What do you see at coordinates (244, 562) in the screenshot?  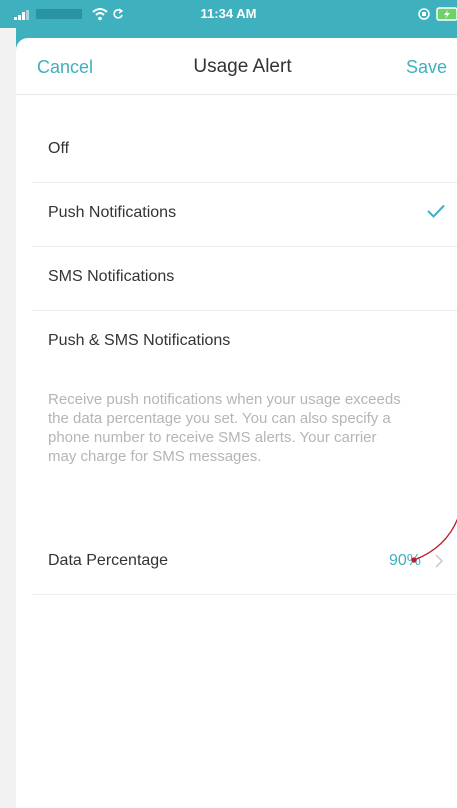 I see `data-percentage-row: Data Percentage 90%` at bounding box center [244, 562].